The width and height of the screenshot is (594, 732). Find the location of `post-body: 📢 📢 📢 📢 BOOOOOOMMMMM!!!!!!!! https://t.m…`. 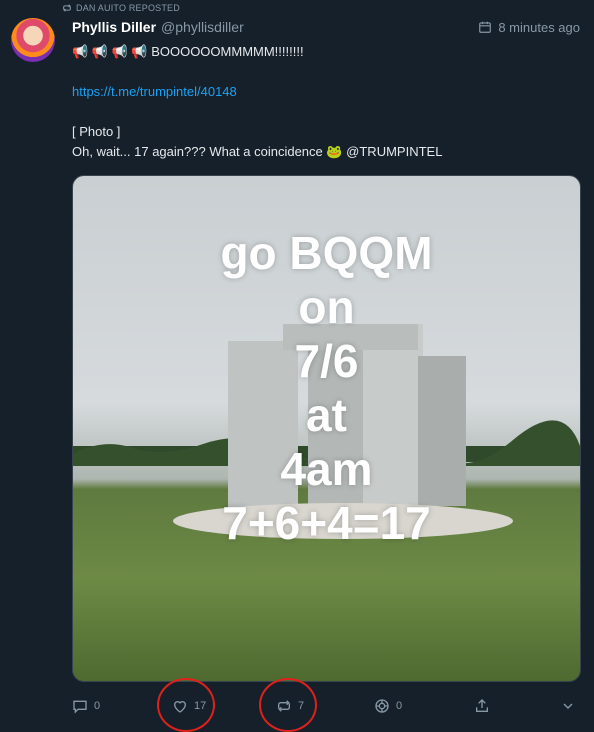

post-body: 📢 📢 📢 📢 BOOOOOOMMMMM!!!!!!!! https://t.m… is located at coordinates (326, 102).